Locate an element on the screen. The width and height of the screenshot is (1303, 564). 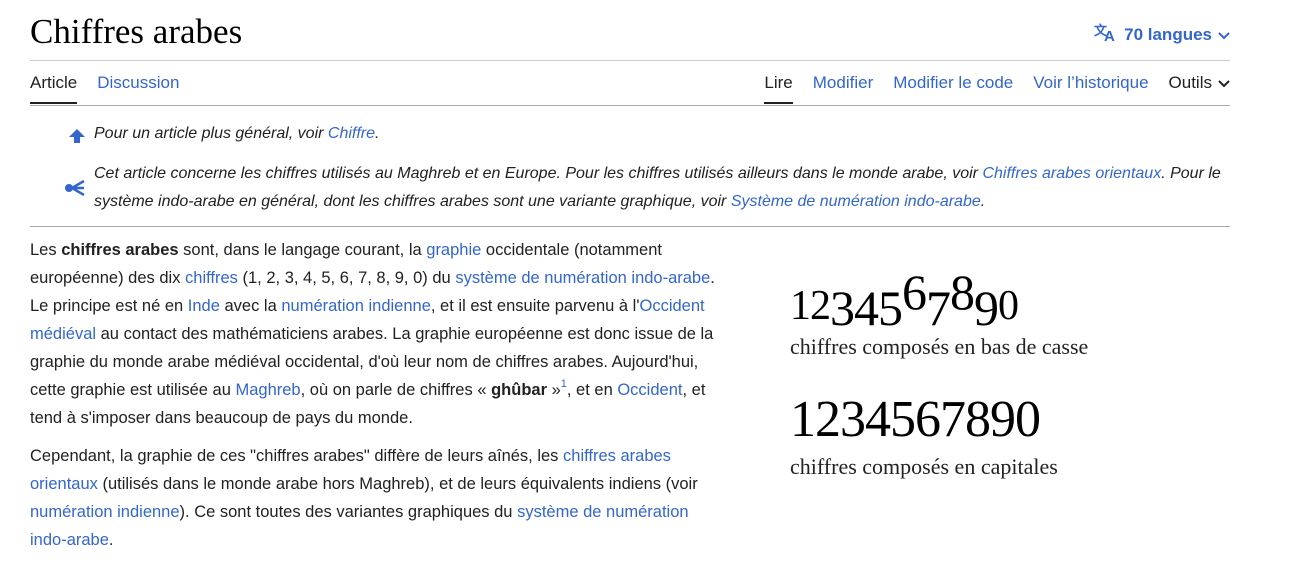
language-count: 70 langues is located at coordinates (1168, 34).